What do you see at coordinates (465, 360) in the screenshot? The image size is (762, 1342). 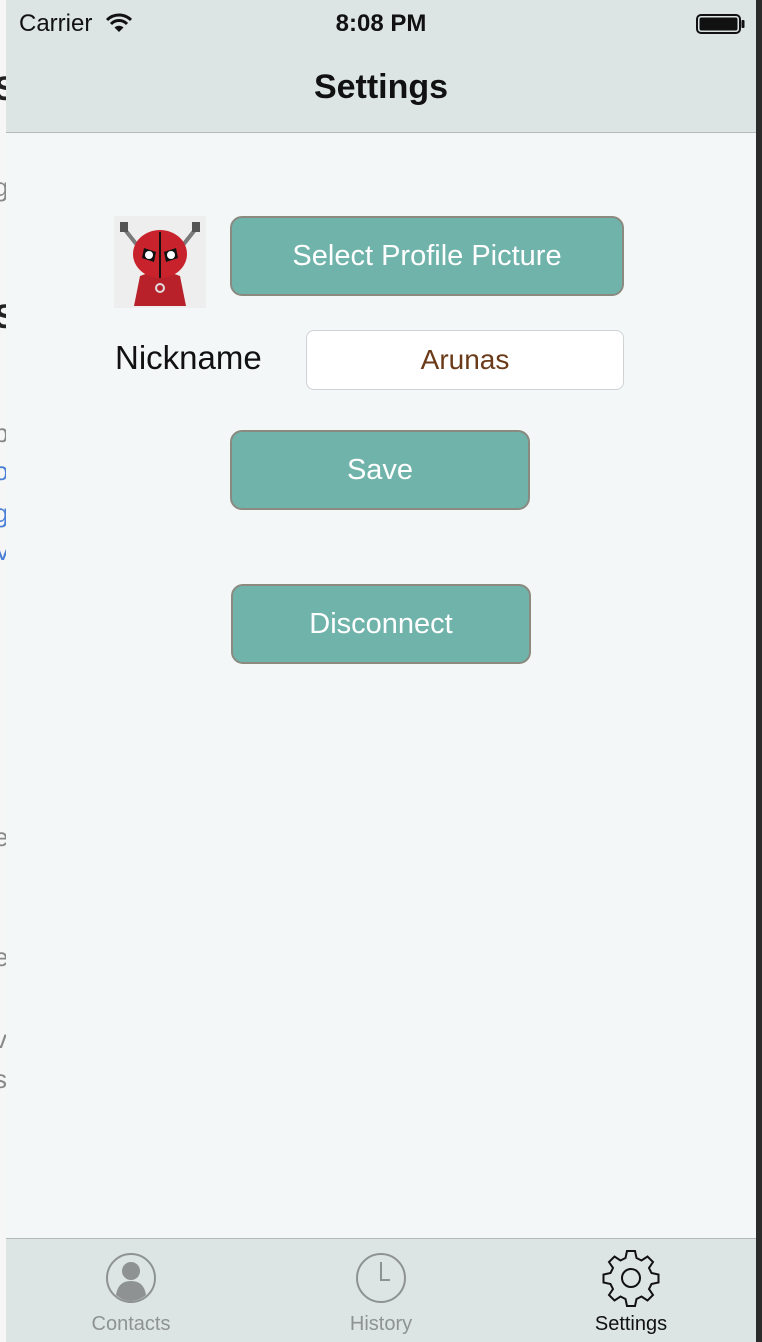 I see `nickname-input` at bounding box center [465, 360].